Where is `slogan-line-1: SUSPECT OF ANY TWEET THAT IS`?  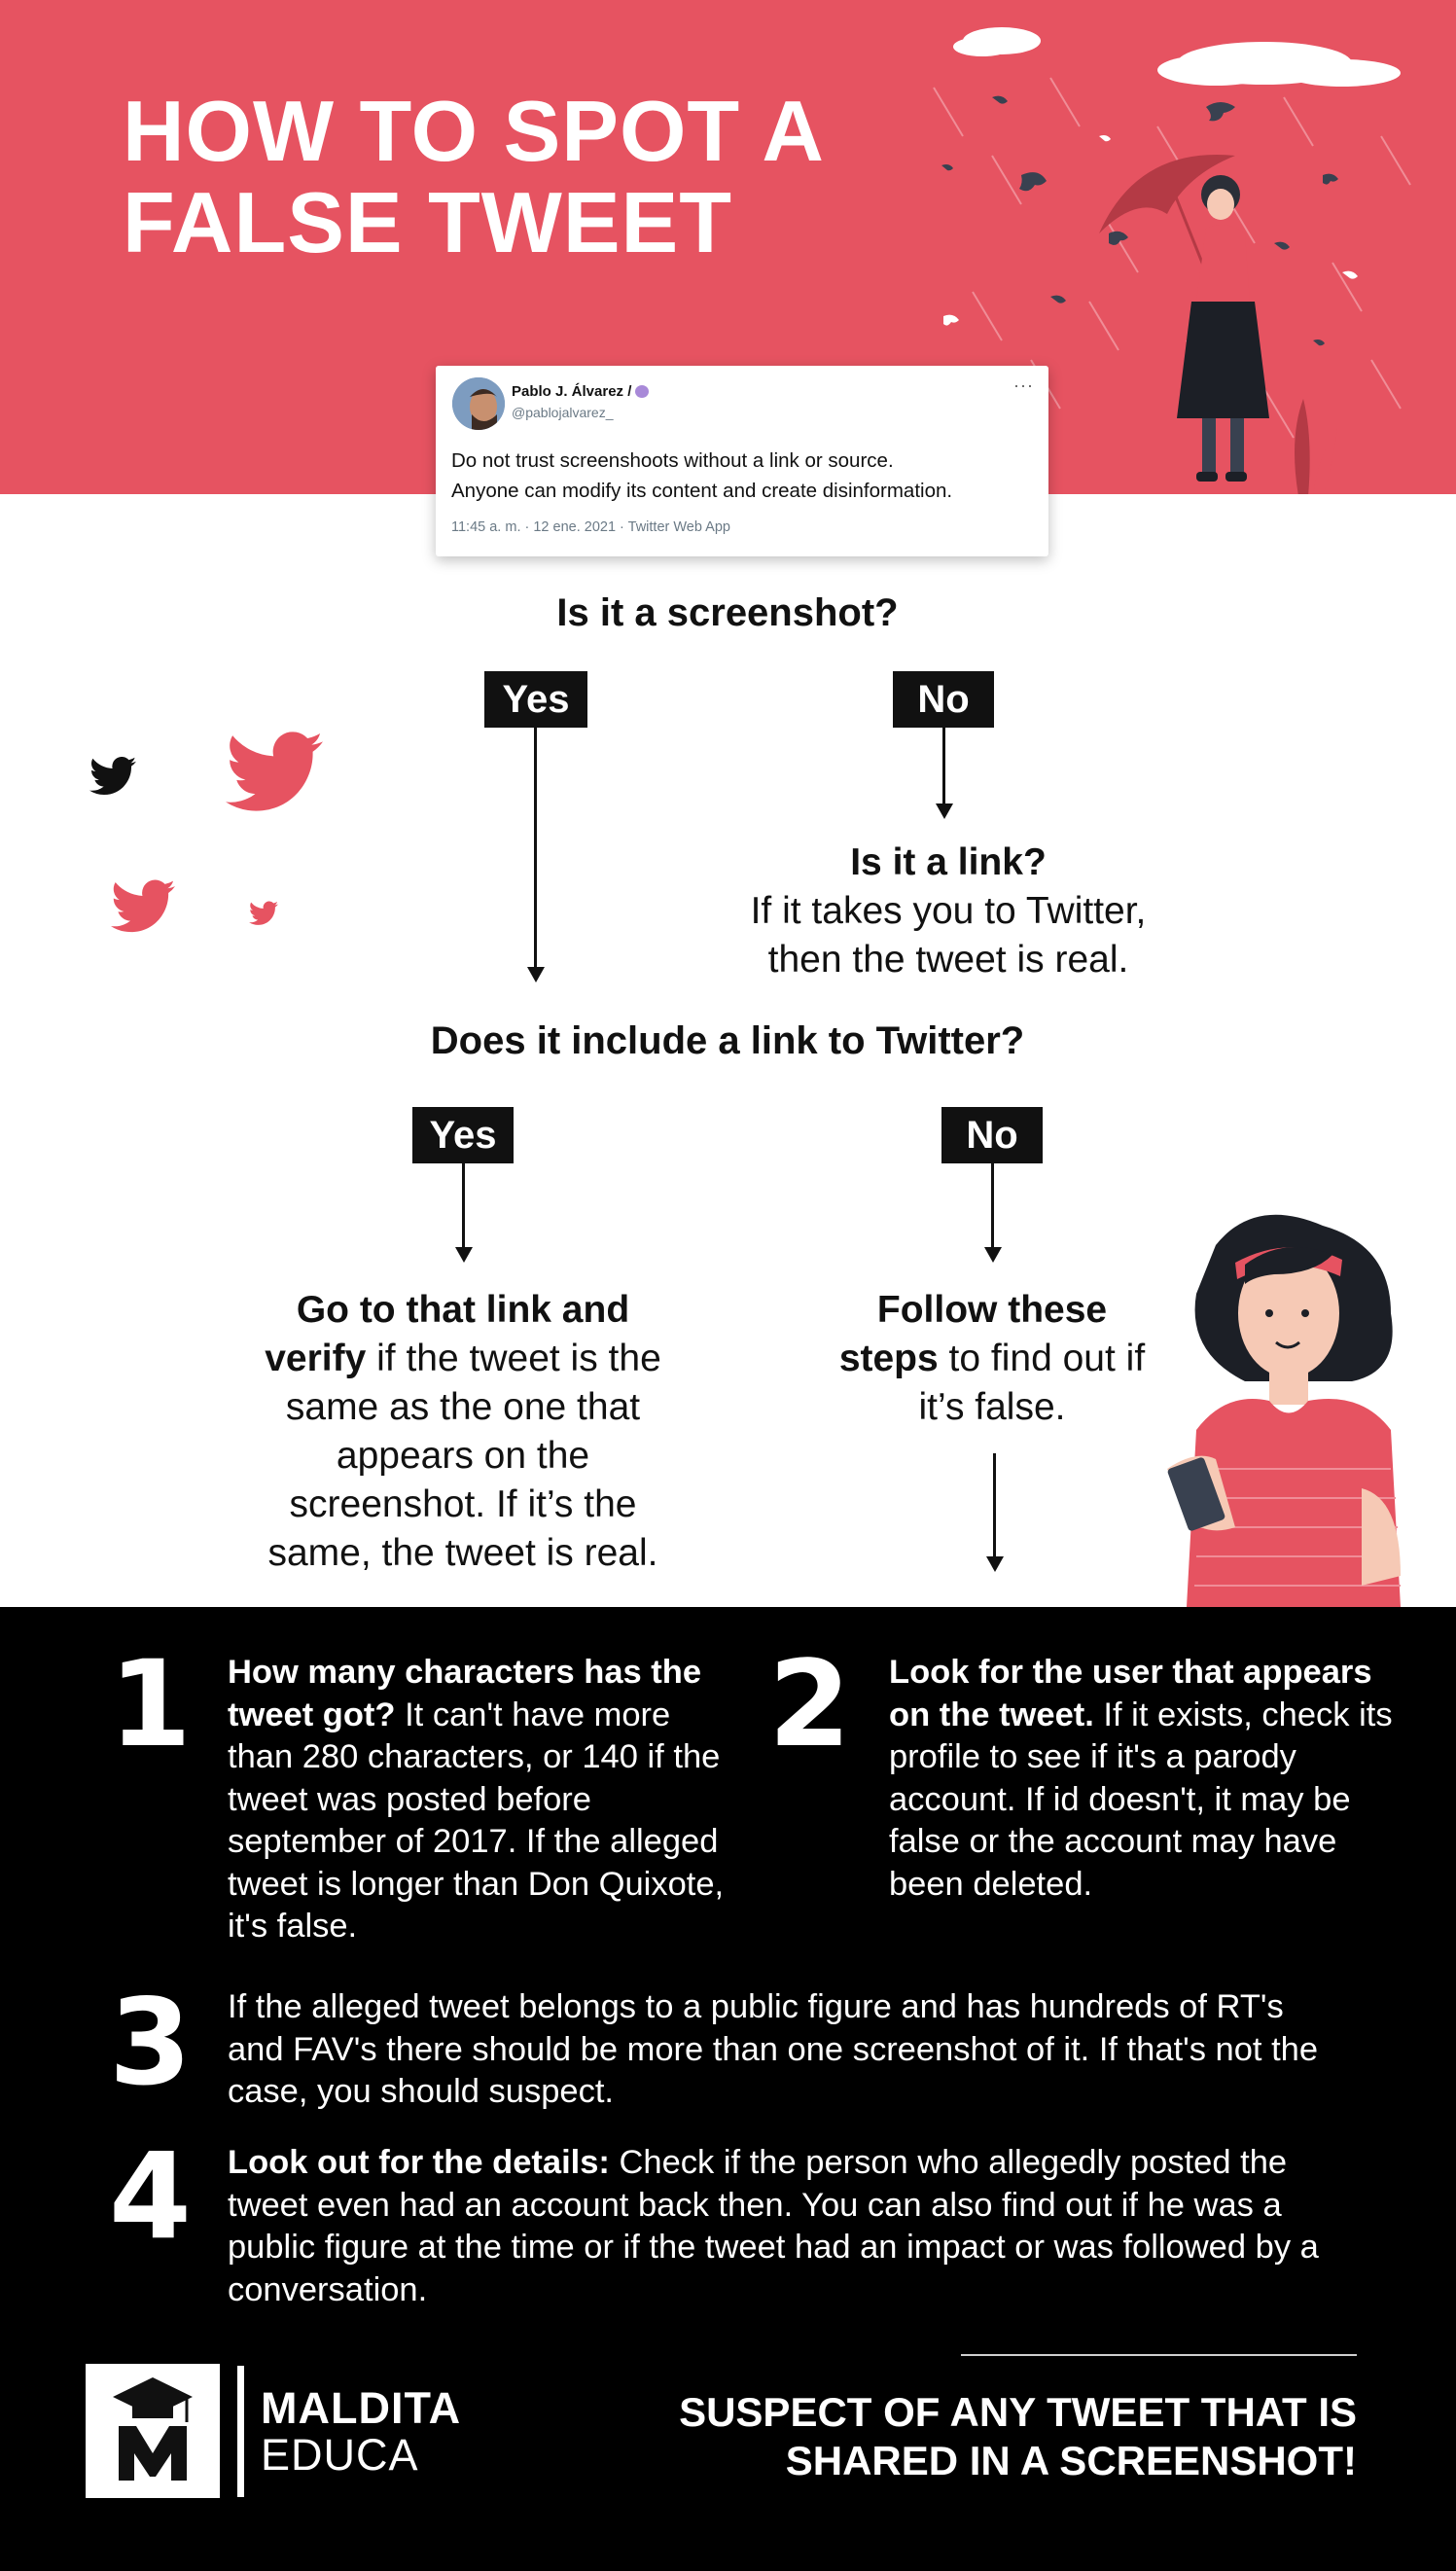 slogan-line-1: SUSPECT OF ANY TWEET THAT IS is located at coordinates (1018, 2412).